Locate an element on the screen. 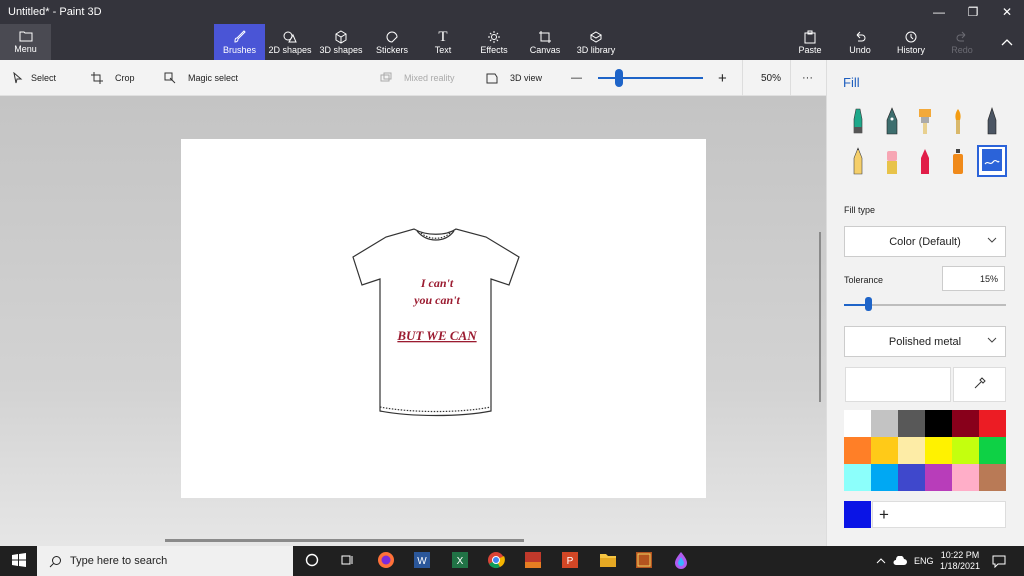 The image size is (1024, 576). watercolor-icon is located at coordinates (958, 122).